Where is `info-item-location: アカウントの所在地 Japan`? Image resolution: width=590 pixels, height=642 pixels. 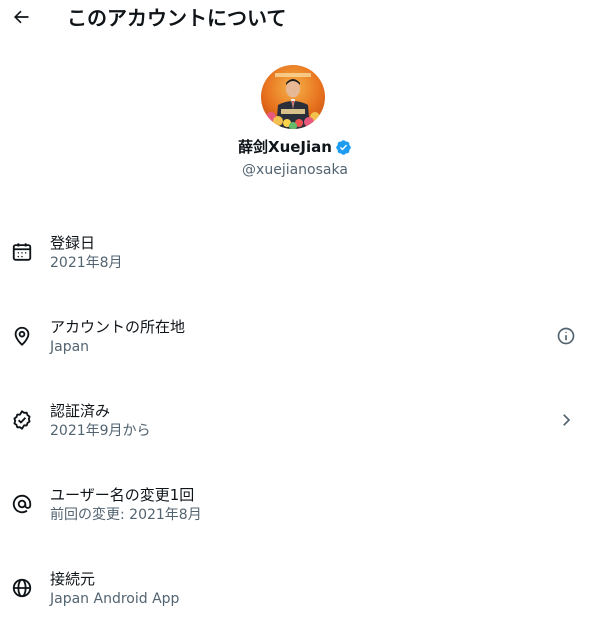 info-item-location: アカウントの所在地 Japan is located at coordinates (295, 346).